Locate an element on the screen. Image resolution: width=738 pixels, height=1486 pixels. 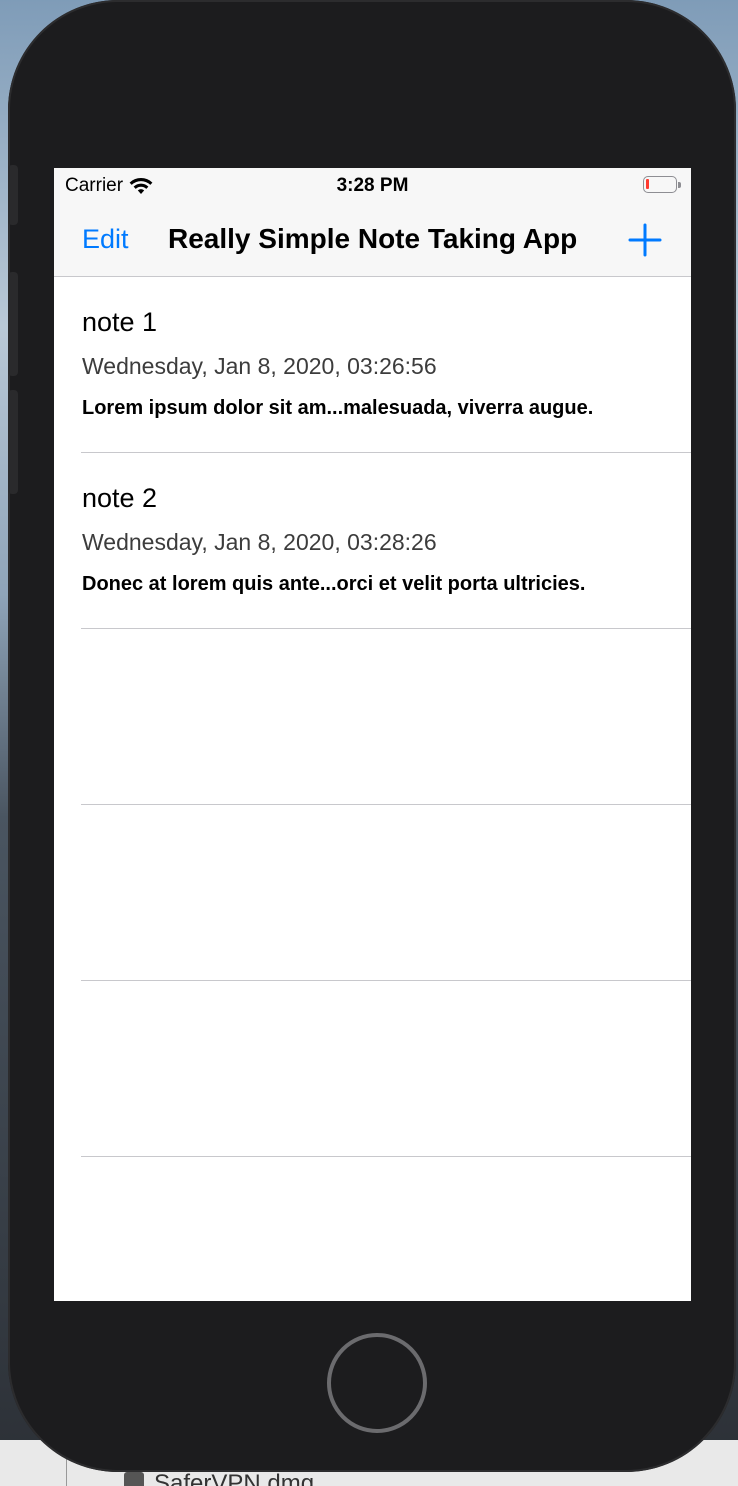
mute-switch is located at coordinates (13, 195).